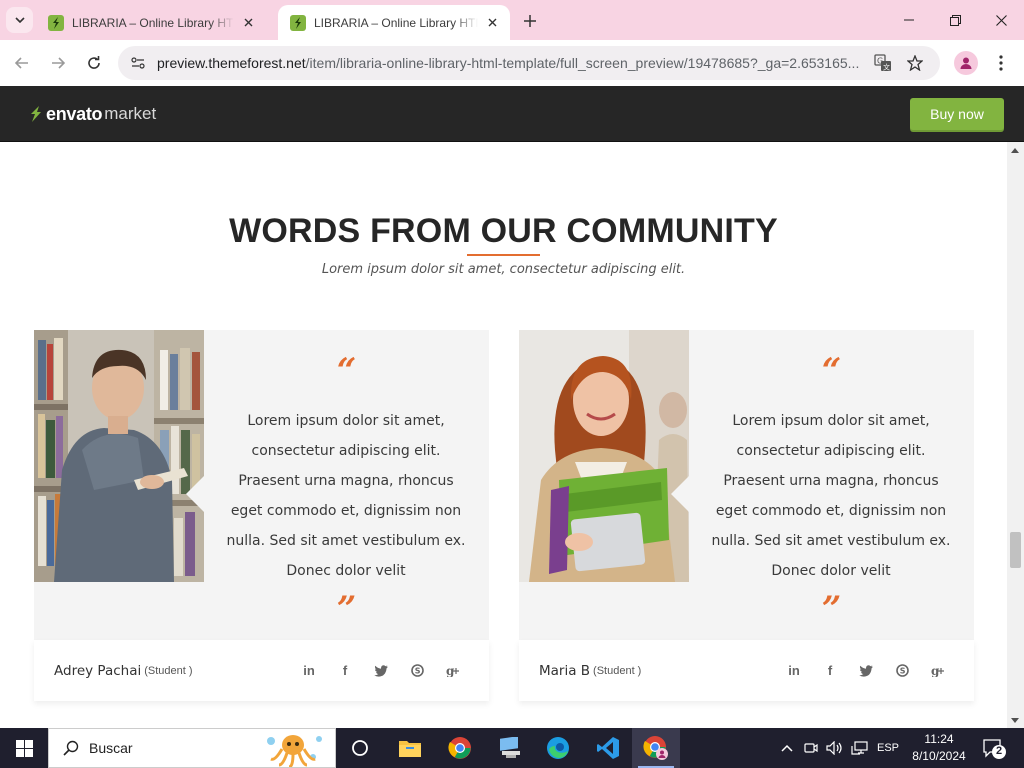 The image size is (1024, 768). What do you see at coordinates (1015, 435) in the screenshot?
I see `page-scrollbar` at bounding box center [1015, 435].